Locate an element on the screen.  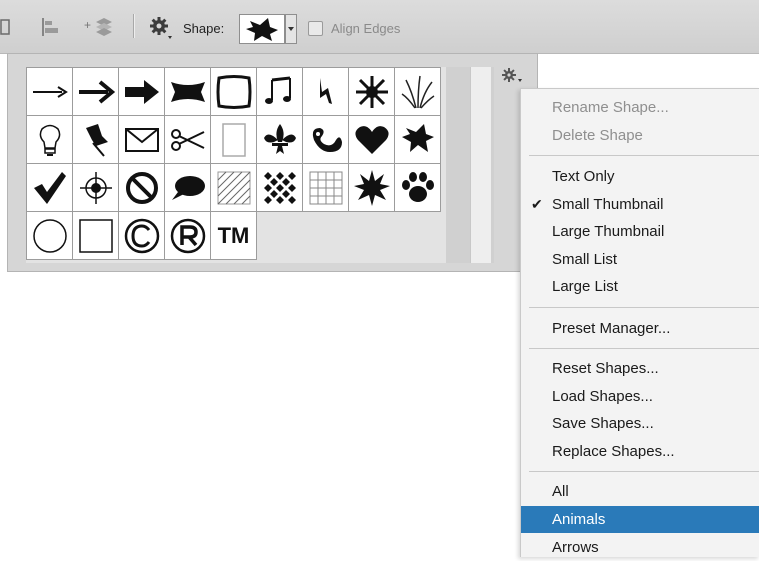
shape-bold-arrow is located at coordinates (96, 92).